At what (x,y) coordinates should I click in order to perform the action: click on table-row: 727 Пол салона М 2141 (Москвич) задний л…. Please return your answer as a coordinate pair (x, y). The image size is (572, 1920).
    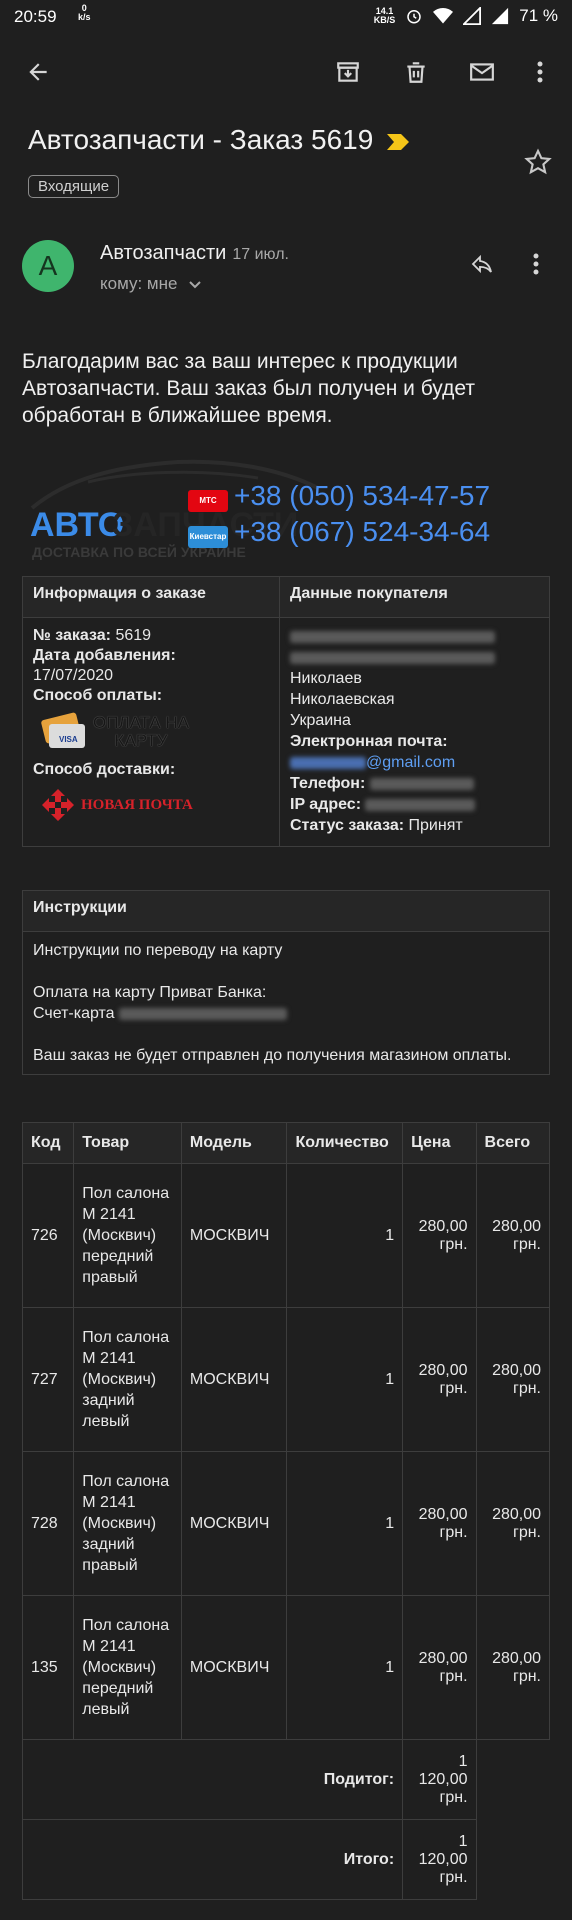
    Looking at the image, I should click on (286, 1379).